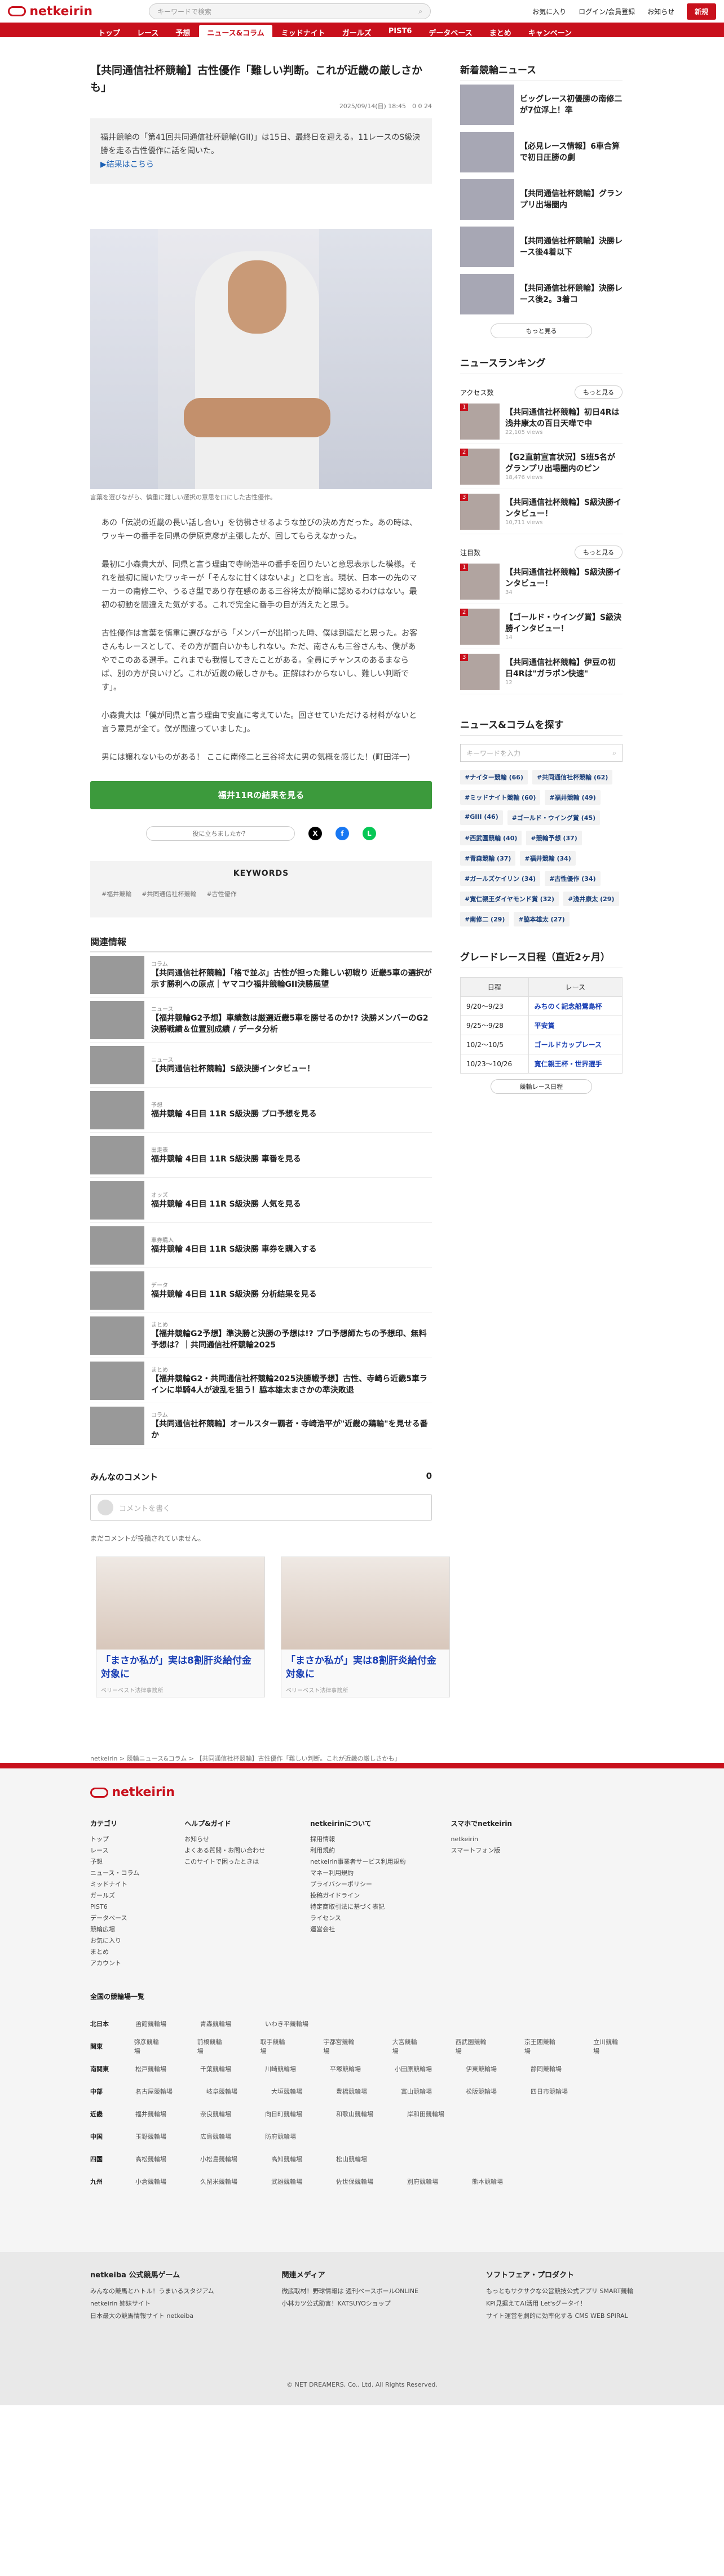 The width and height of the screenshot is (724, 2576). I want to click on news-title: 【共同通信社杯競輪】決勝レース後4着以下, so click(571, 247).